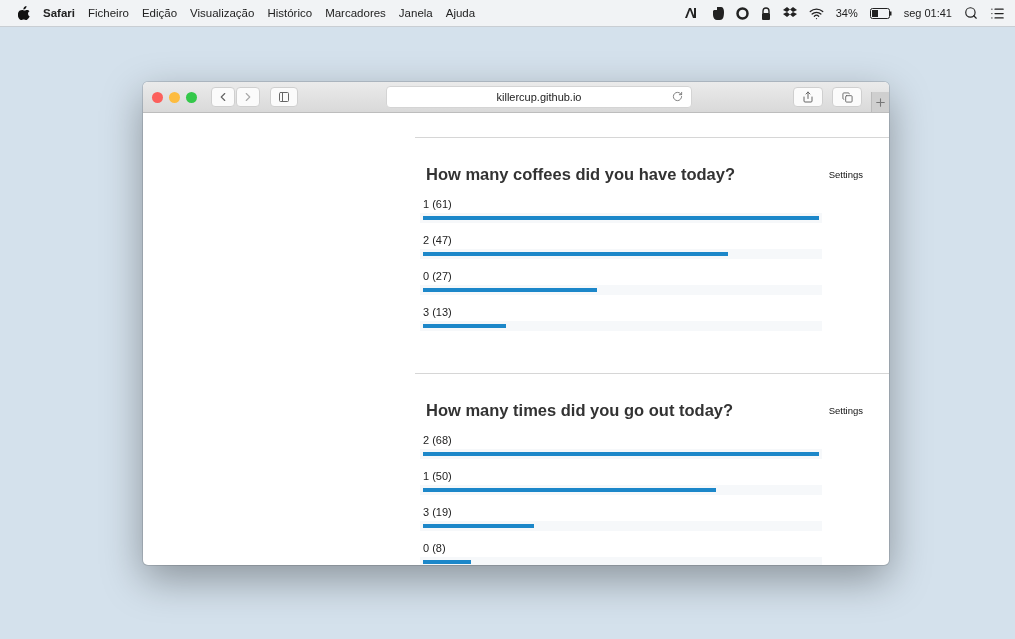 The height and width of the screenshot is (639, 1015). I want to click on lock-icon, so click(765, 13).